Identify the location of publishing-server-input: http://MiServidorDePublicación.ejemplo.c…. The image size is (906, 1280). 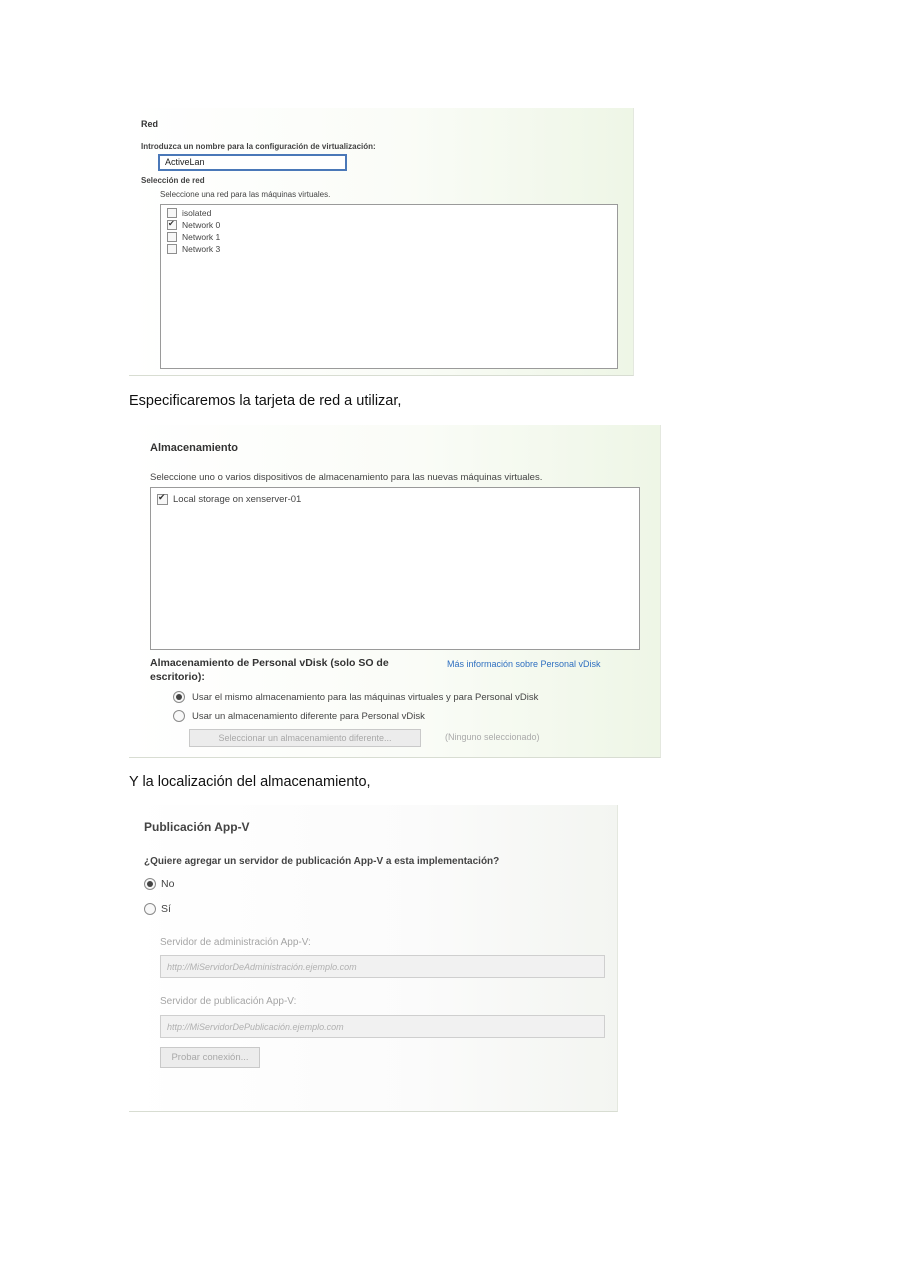
(382, 1026).